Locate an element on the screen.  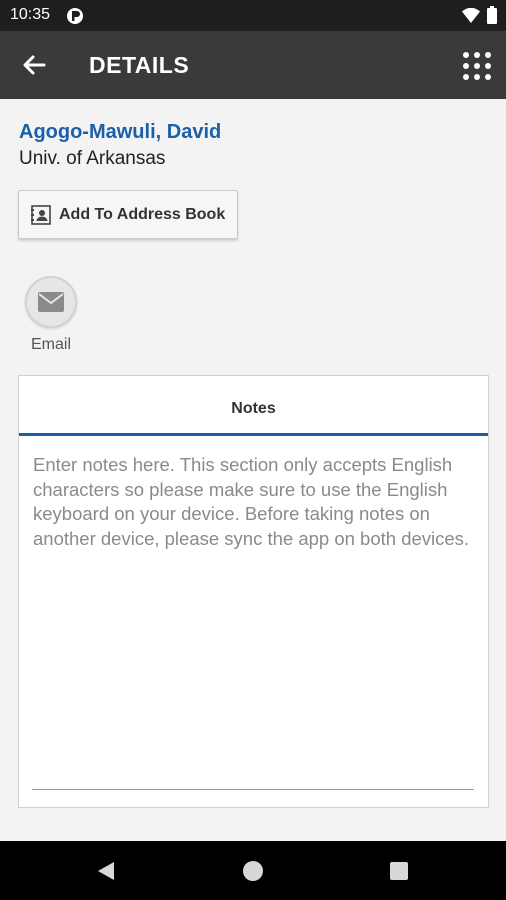
system-navigation-bar is located at coordinates (253, 870).